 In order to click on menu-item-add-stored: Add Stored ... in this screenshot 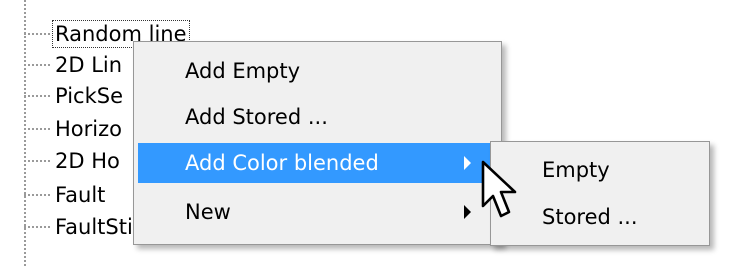, I will do `click(317, 117)`.